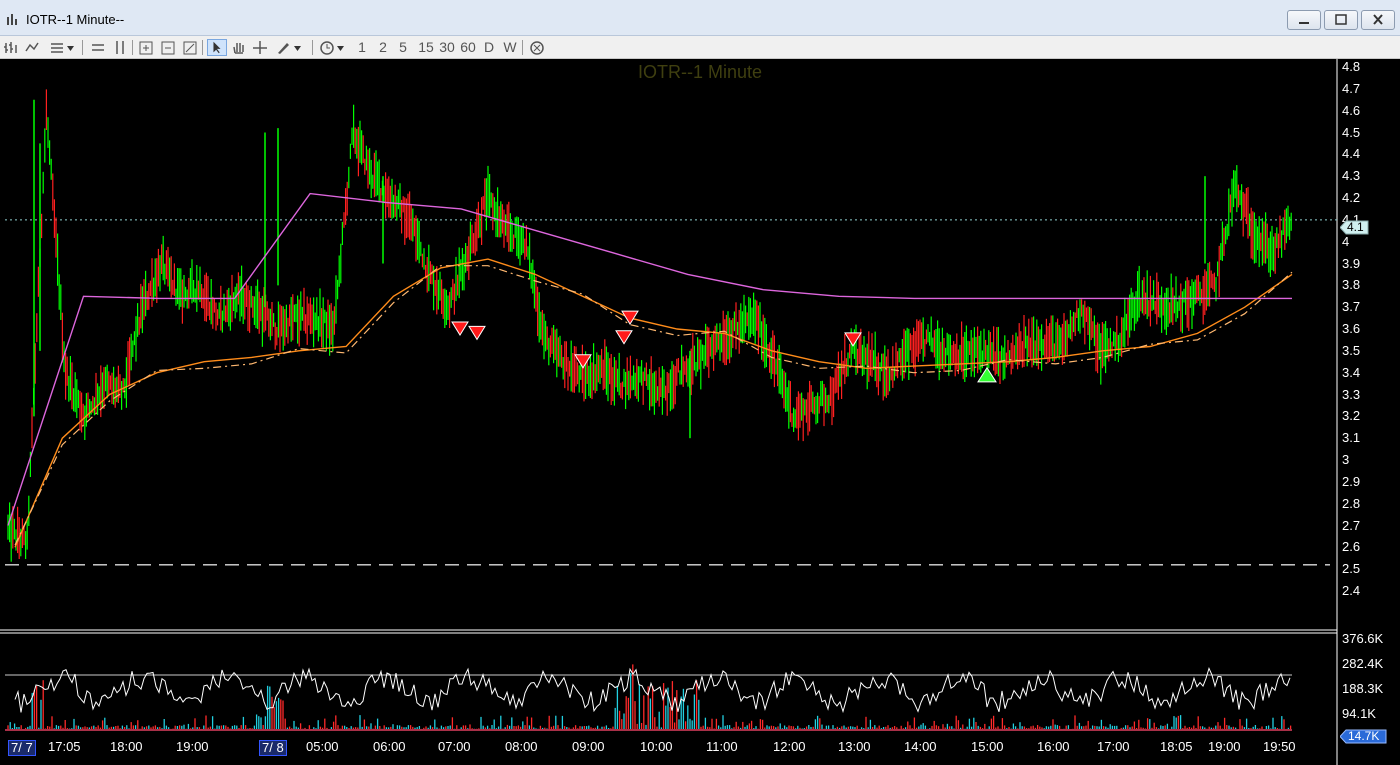  What do you see at coordinates (1351, 328) in the screenshot?
I see `price-tick-label: 3.6` at bounding box center [1351, 328].